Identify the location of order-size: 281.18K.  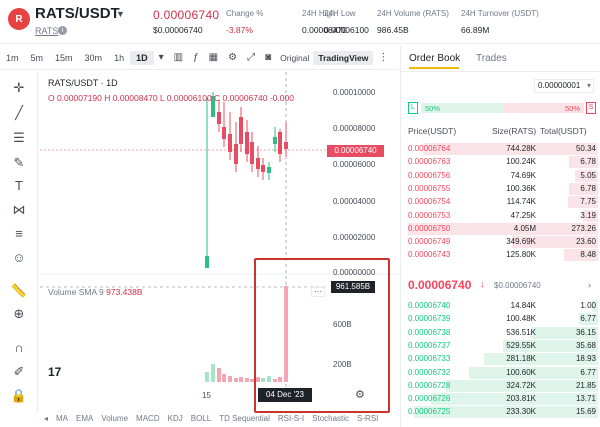
(521, 359).